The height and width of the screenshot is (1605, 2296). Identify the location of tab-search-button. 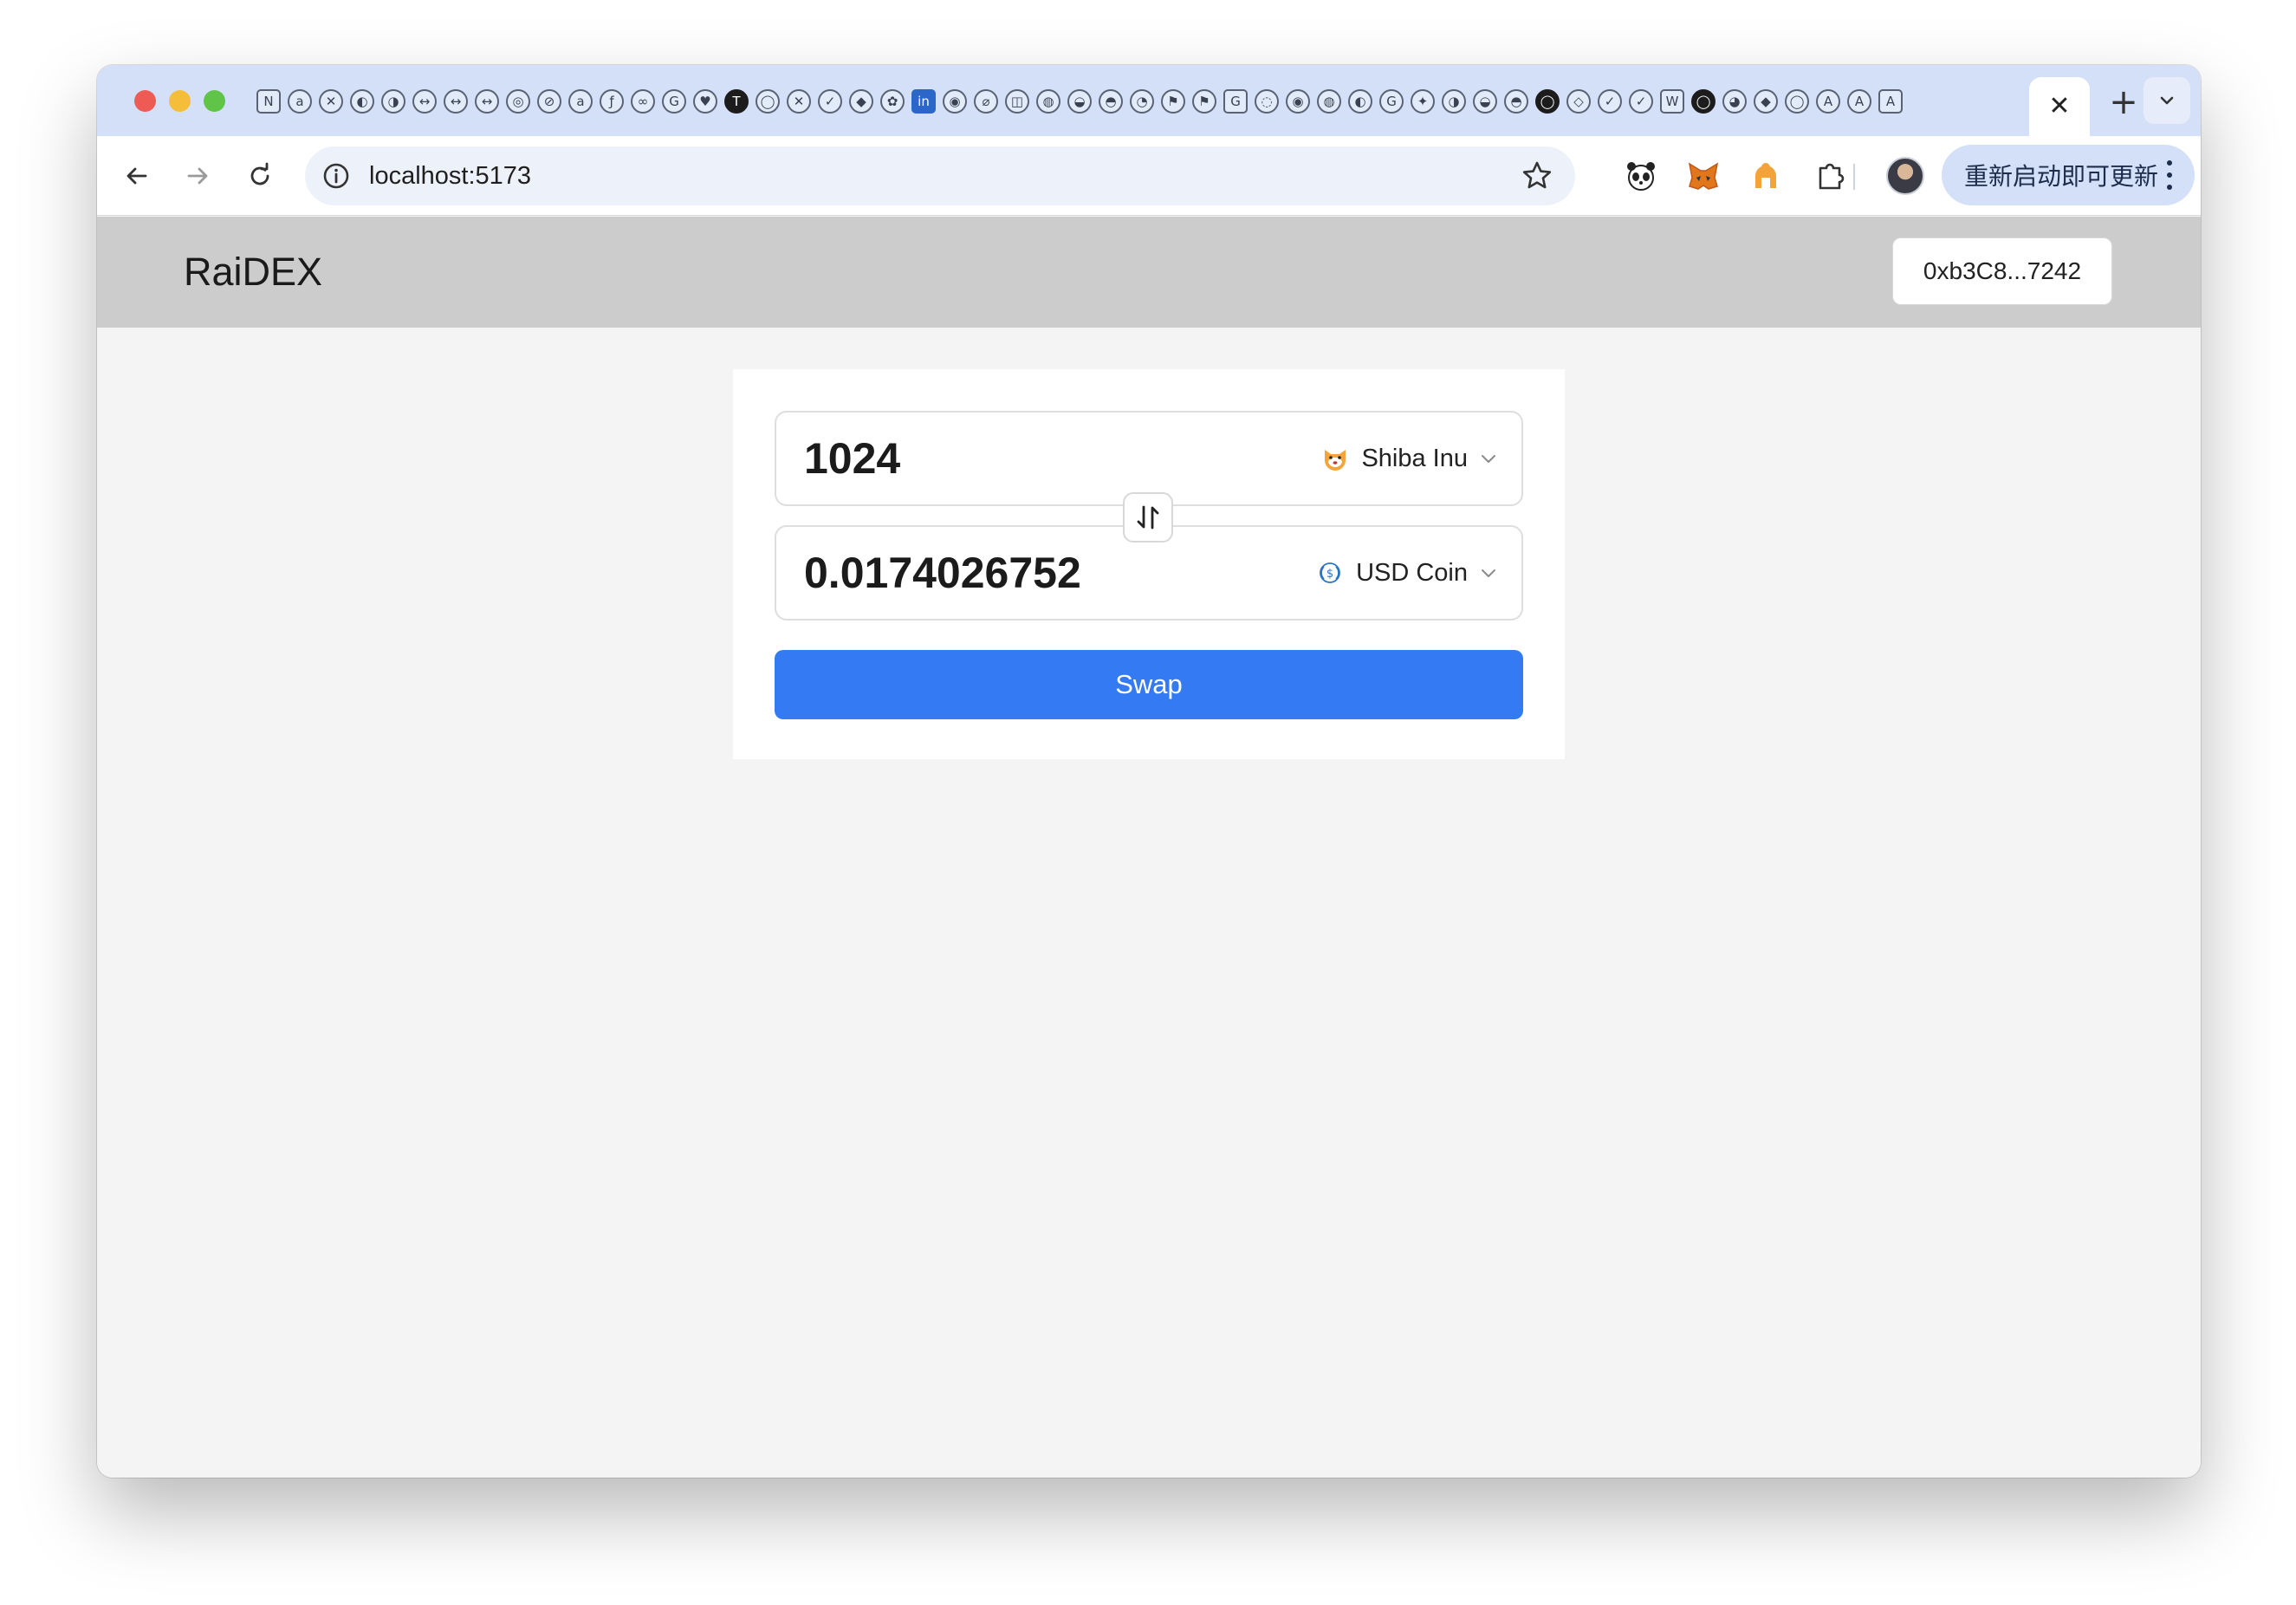
(2167, 100).